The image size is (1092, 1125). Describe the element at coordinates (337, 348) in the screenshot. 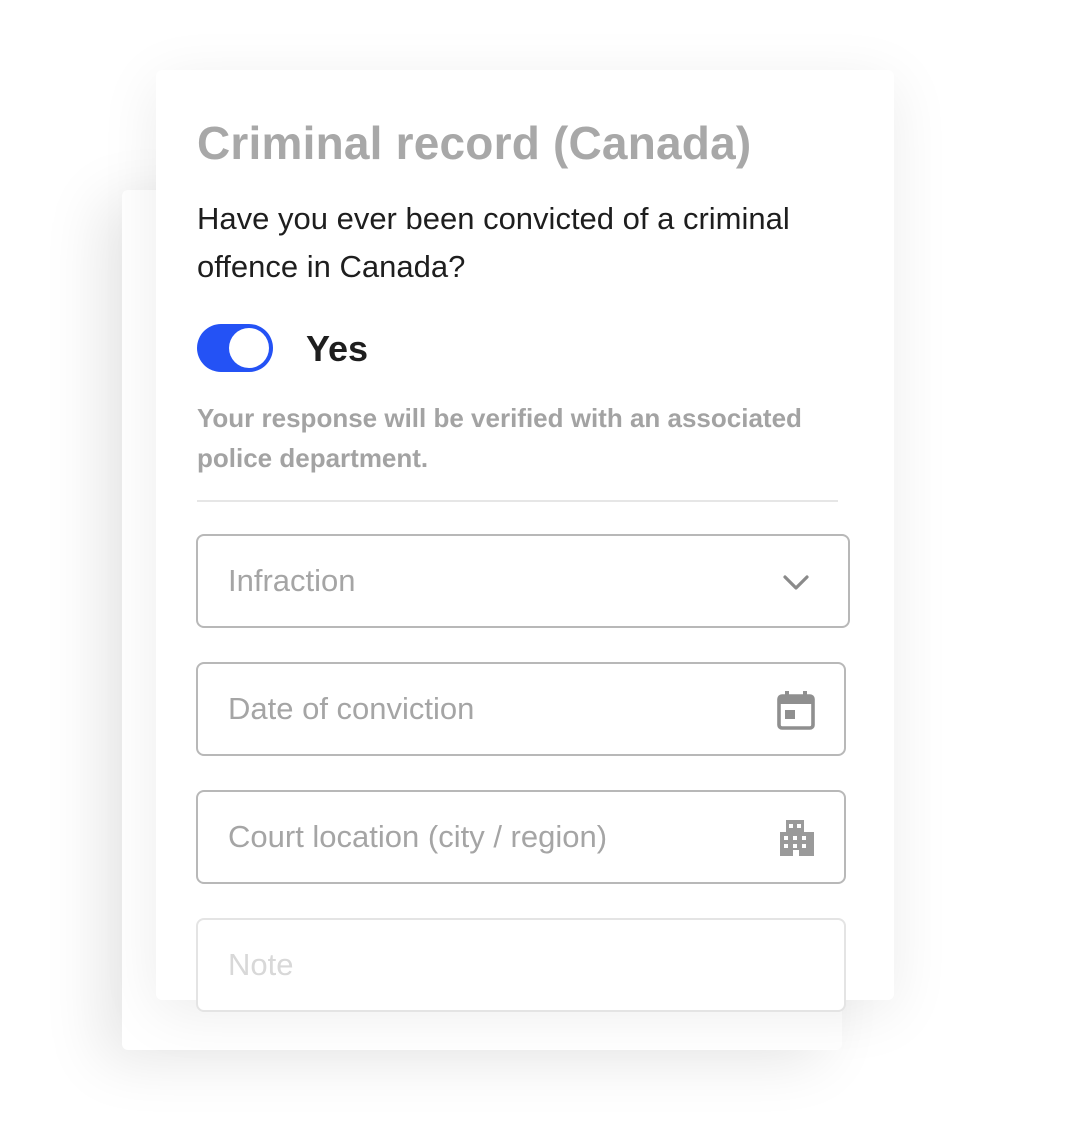

I see `toggle-label: Yes` at that location.